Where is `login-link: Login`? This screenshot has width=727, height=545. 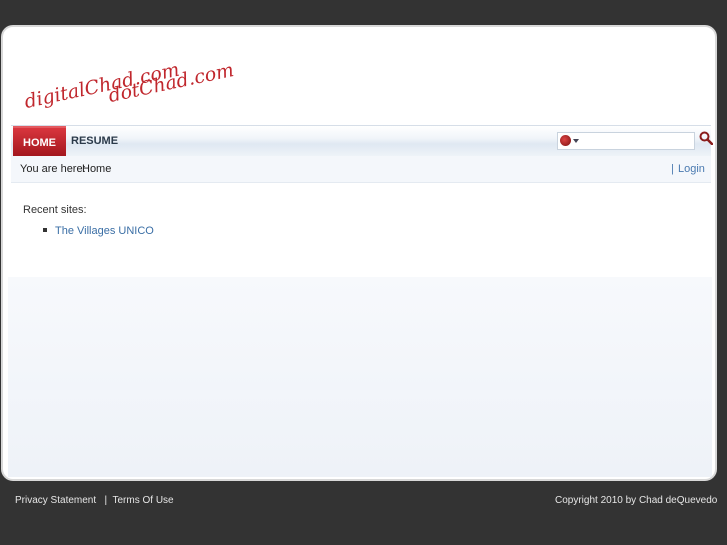
login-link: Login is located at coordinates (691, 169).